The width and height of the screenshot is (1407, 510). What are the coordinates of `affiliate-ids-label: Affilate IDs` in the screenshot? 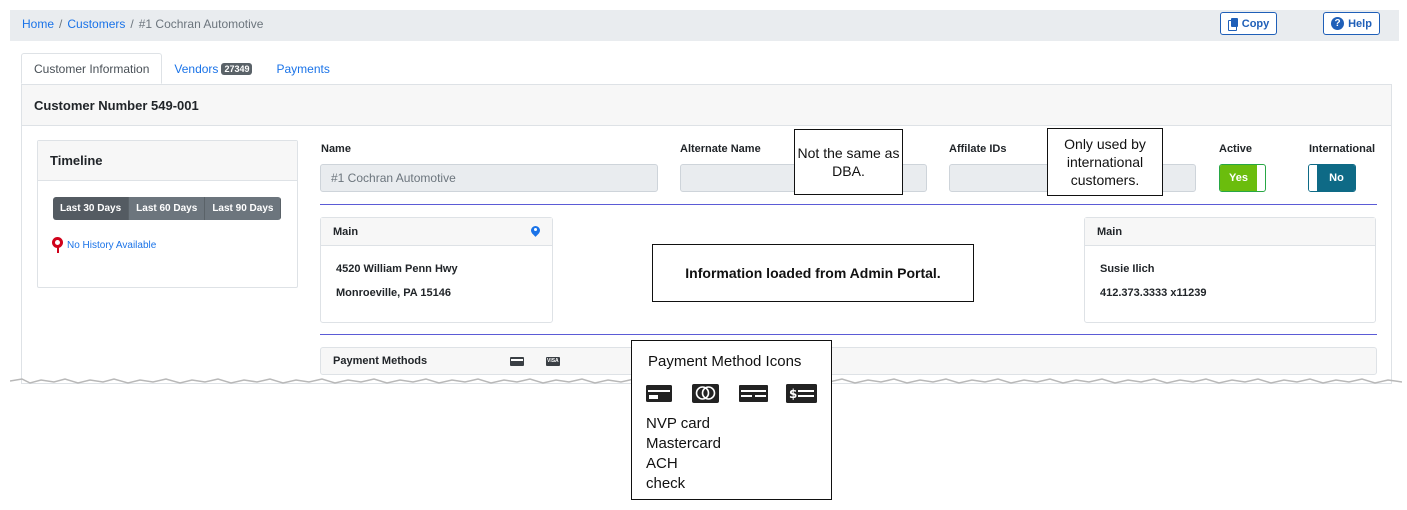 It's located at (978, 149).